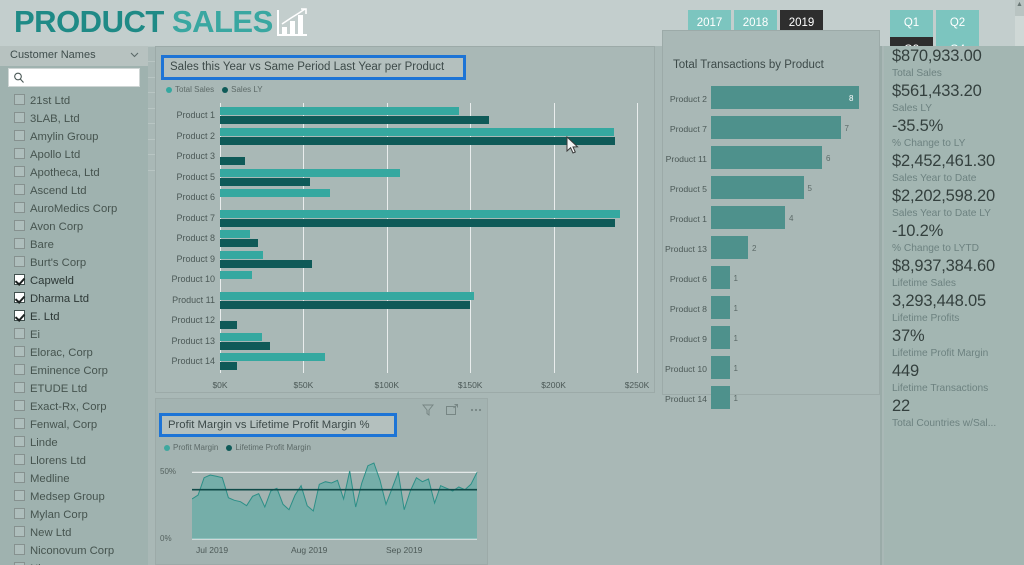 The height and width of the screenshot is (565, 1024). I want to click on customer-list-item: Fenwal, Corp, so click(74, 424).